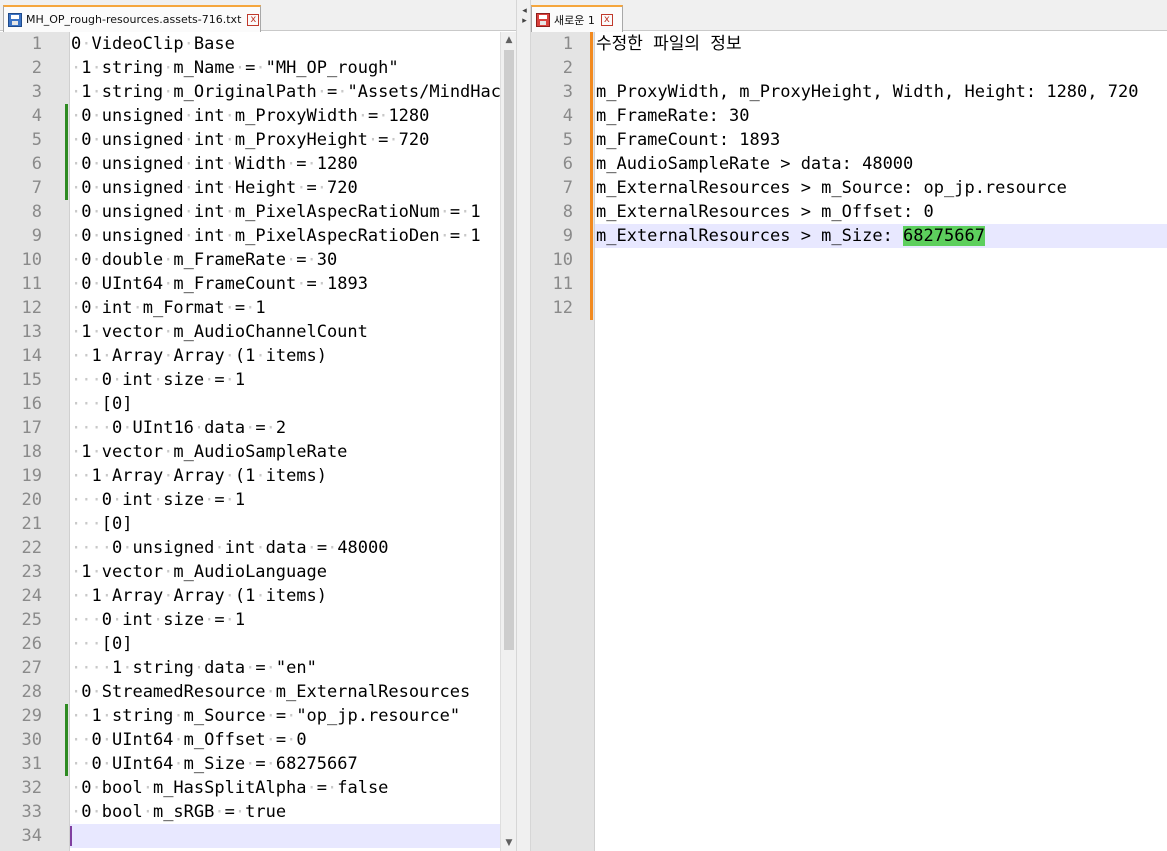  I want to click on code-line: m_FrameRate: 30, so click(881, 116).